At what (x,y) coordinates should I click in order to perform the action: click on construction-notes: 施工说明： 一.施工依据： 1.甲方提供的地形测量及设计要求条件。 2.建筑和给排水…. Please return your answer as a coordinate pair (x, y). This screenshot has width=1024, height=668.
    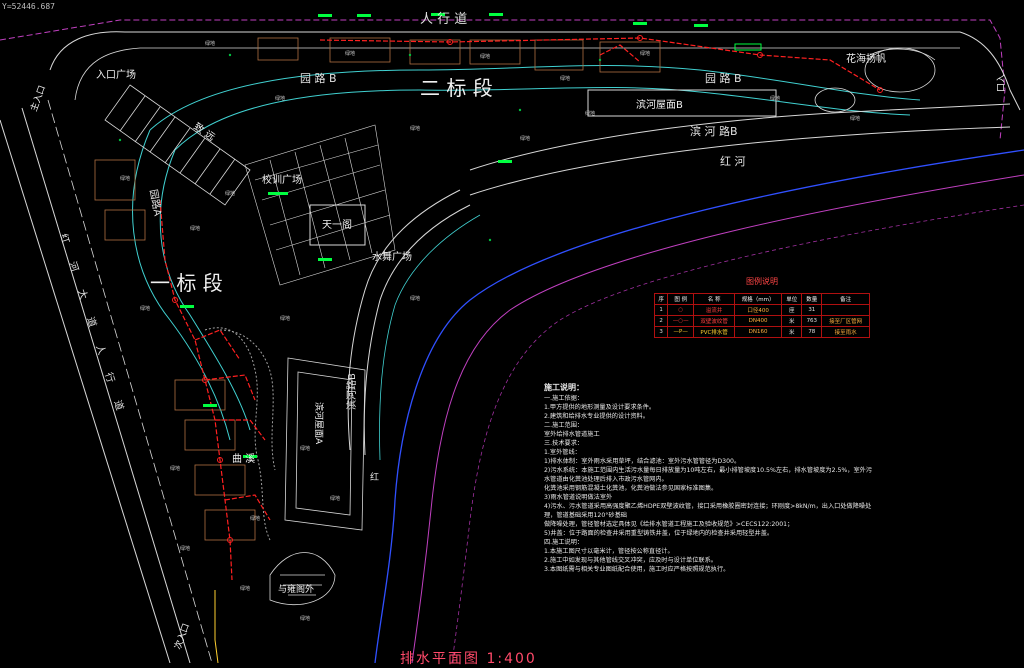
    Looking at the image, I should click on (709, 478).